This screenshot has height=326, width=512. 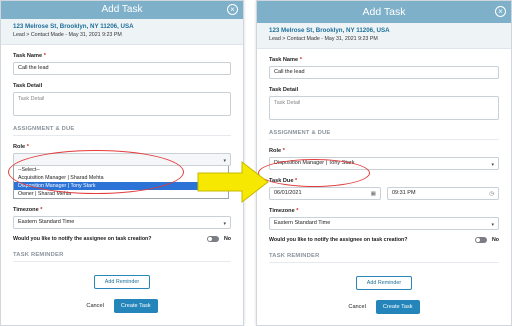 What do you see at coordinates (233, 182) in the screenshot?
I see `arrow-right-icon` at bounding box center [233, 182].